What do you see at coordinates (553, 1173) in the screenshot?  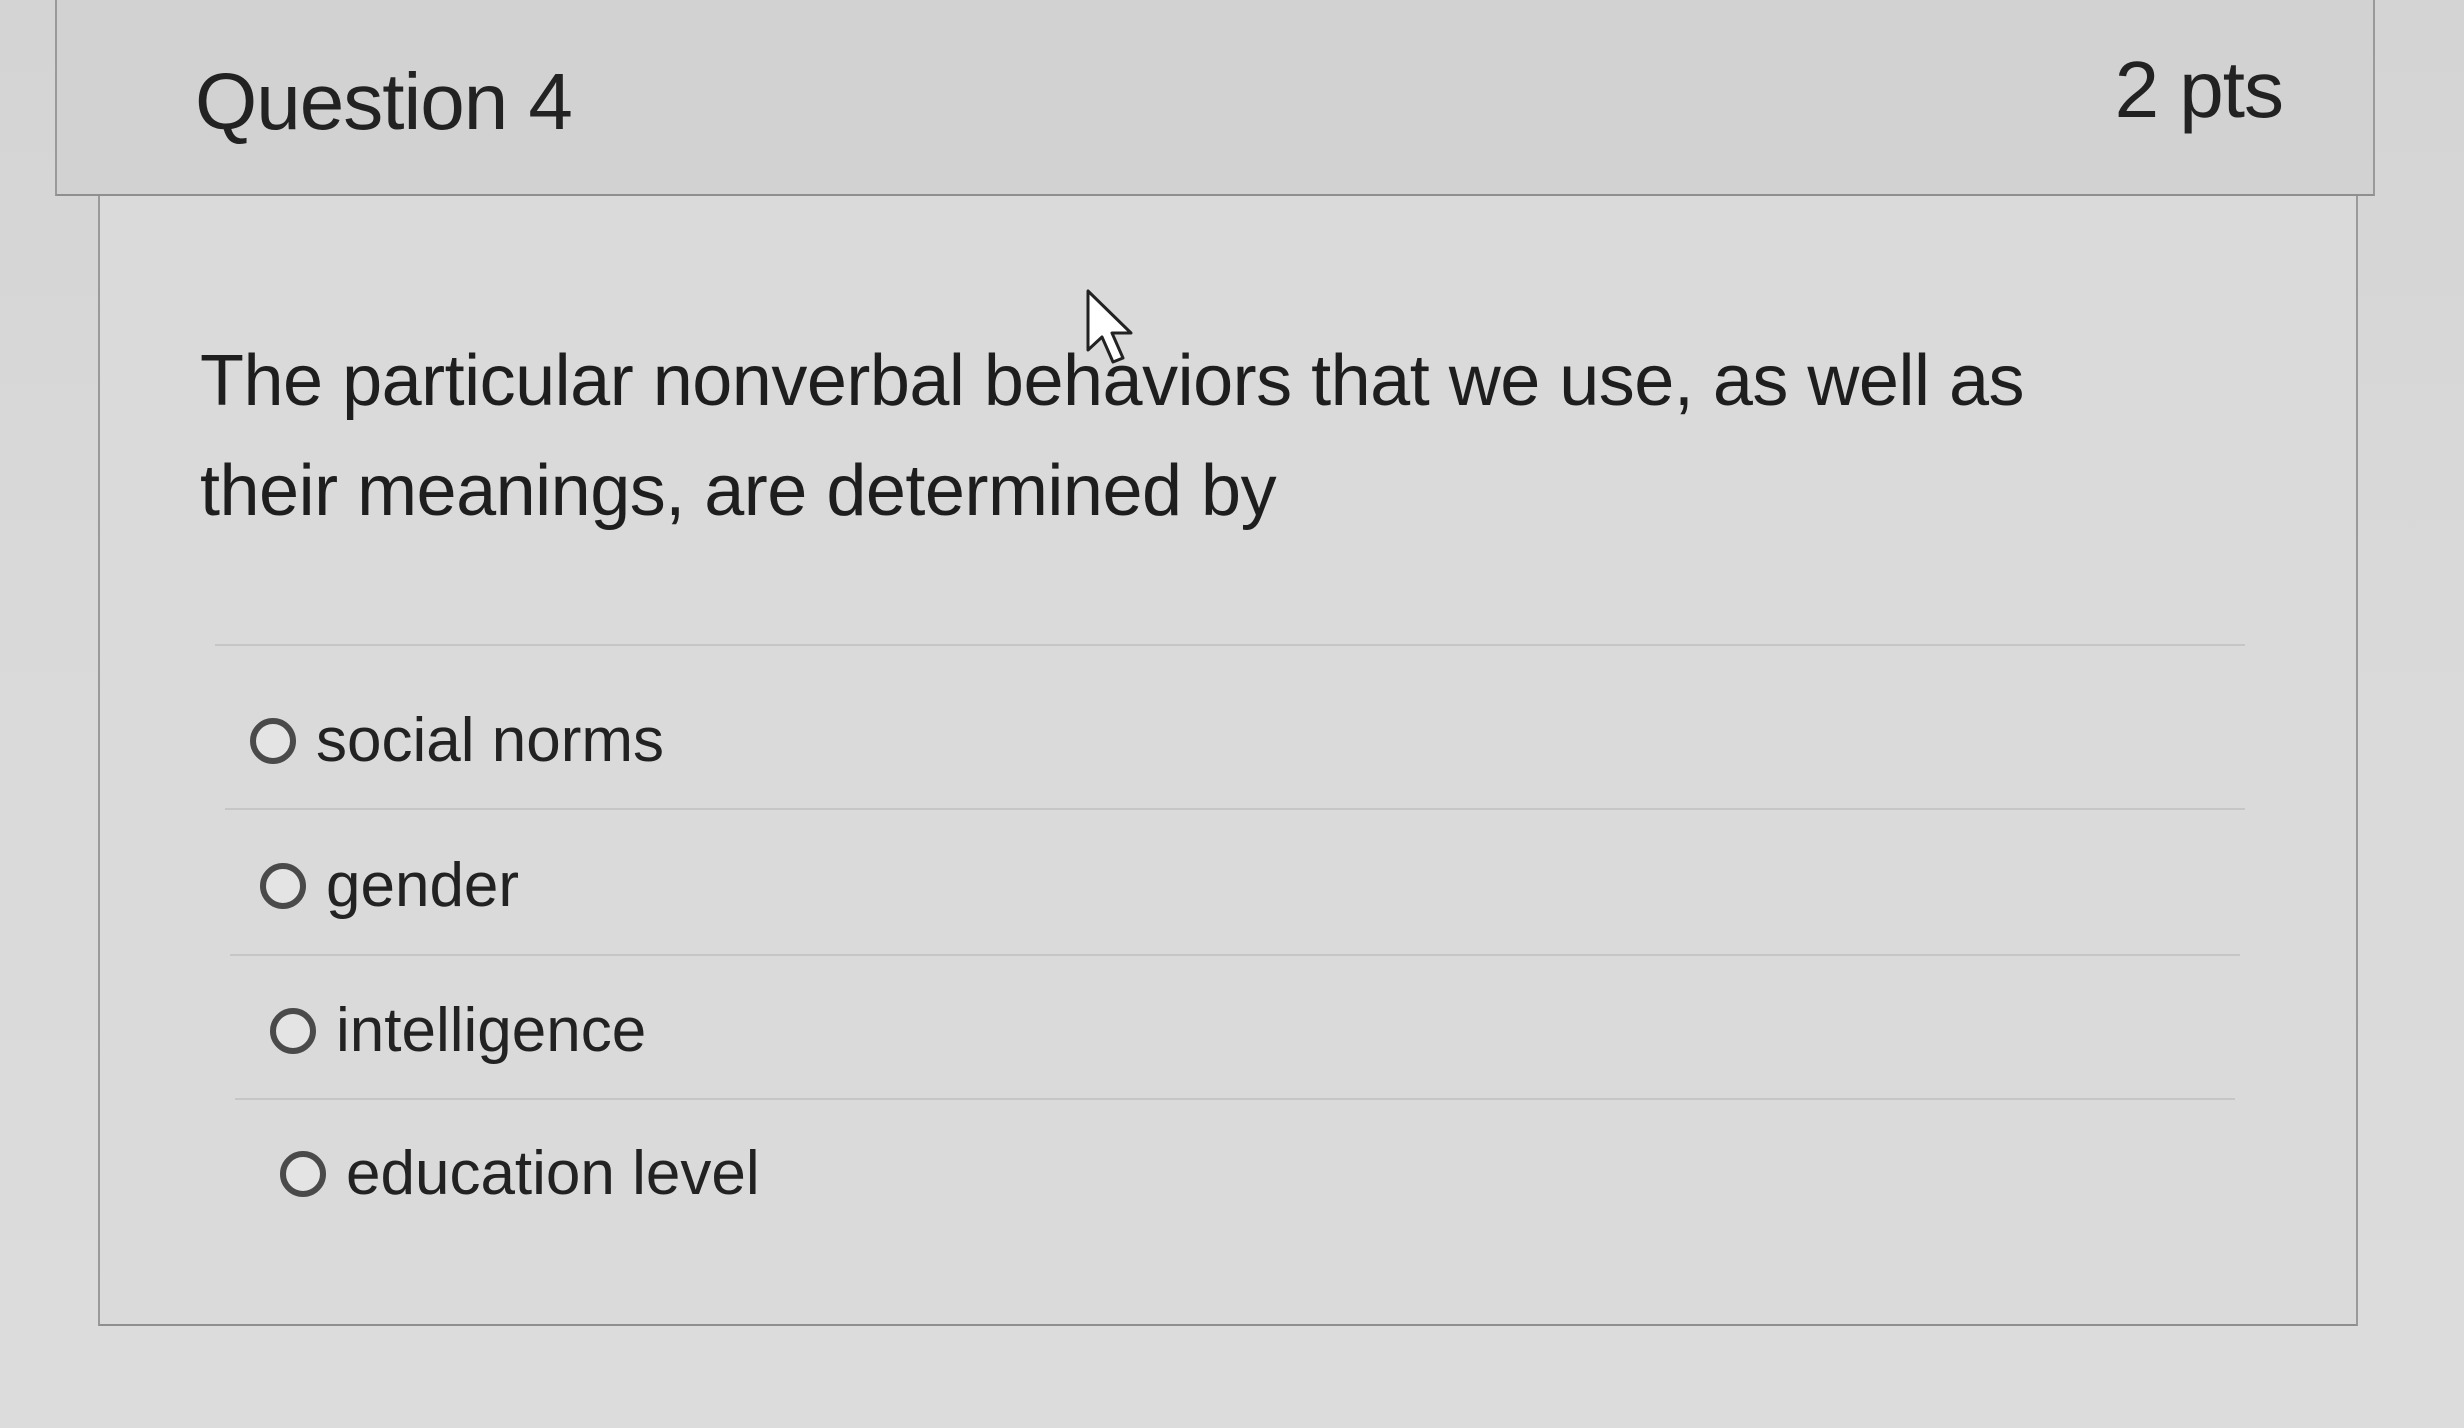 I see `answer-label: education level` at bounding box center [553, 1173].